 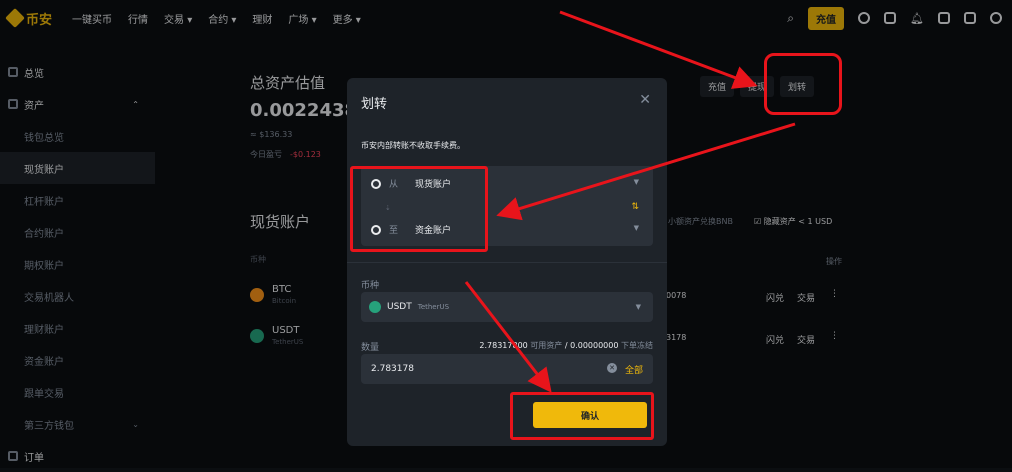 I want to click on arrow-to-confirm, so click(x=508, y=337).